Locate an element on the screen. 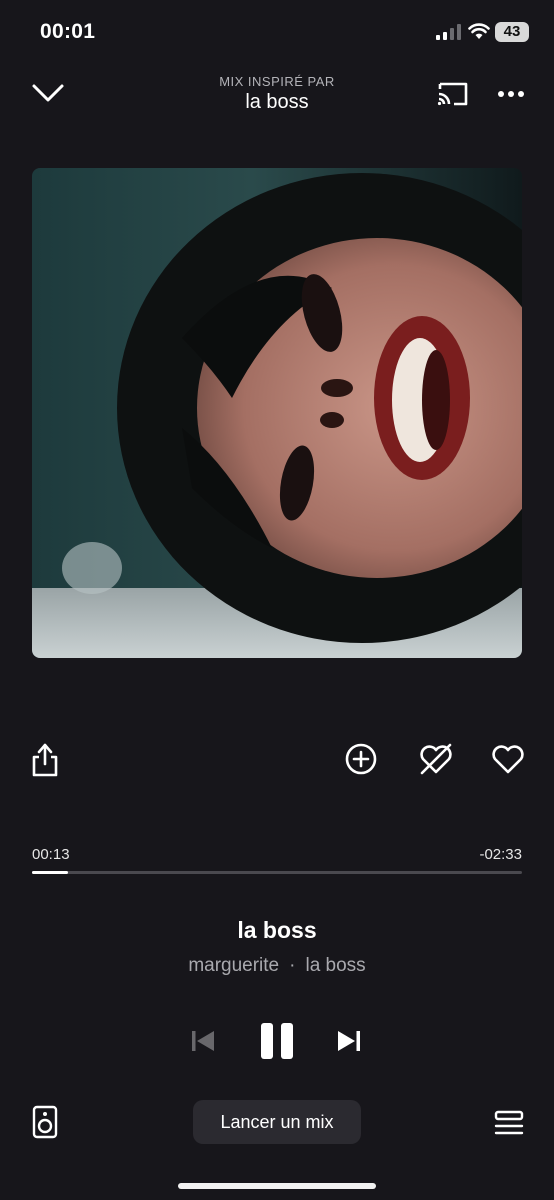 The width and height of the screenshot is (554, 1200). pause-icon is located at coordinates (277, 1041).